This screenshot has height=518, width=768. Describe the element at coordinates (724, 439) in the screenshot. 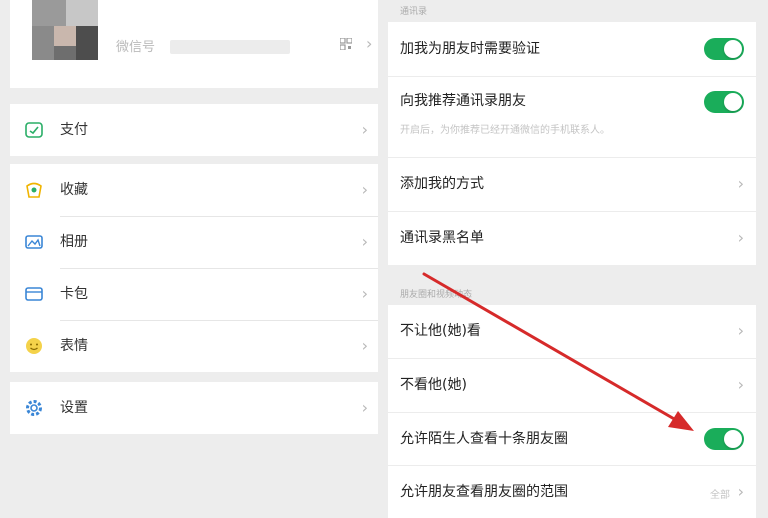

I see `strangers-view-toggle` at that location.